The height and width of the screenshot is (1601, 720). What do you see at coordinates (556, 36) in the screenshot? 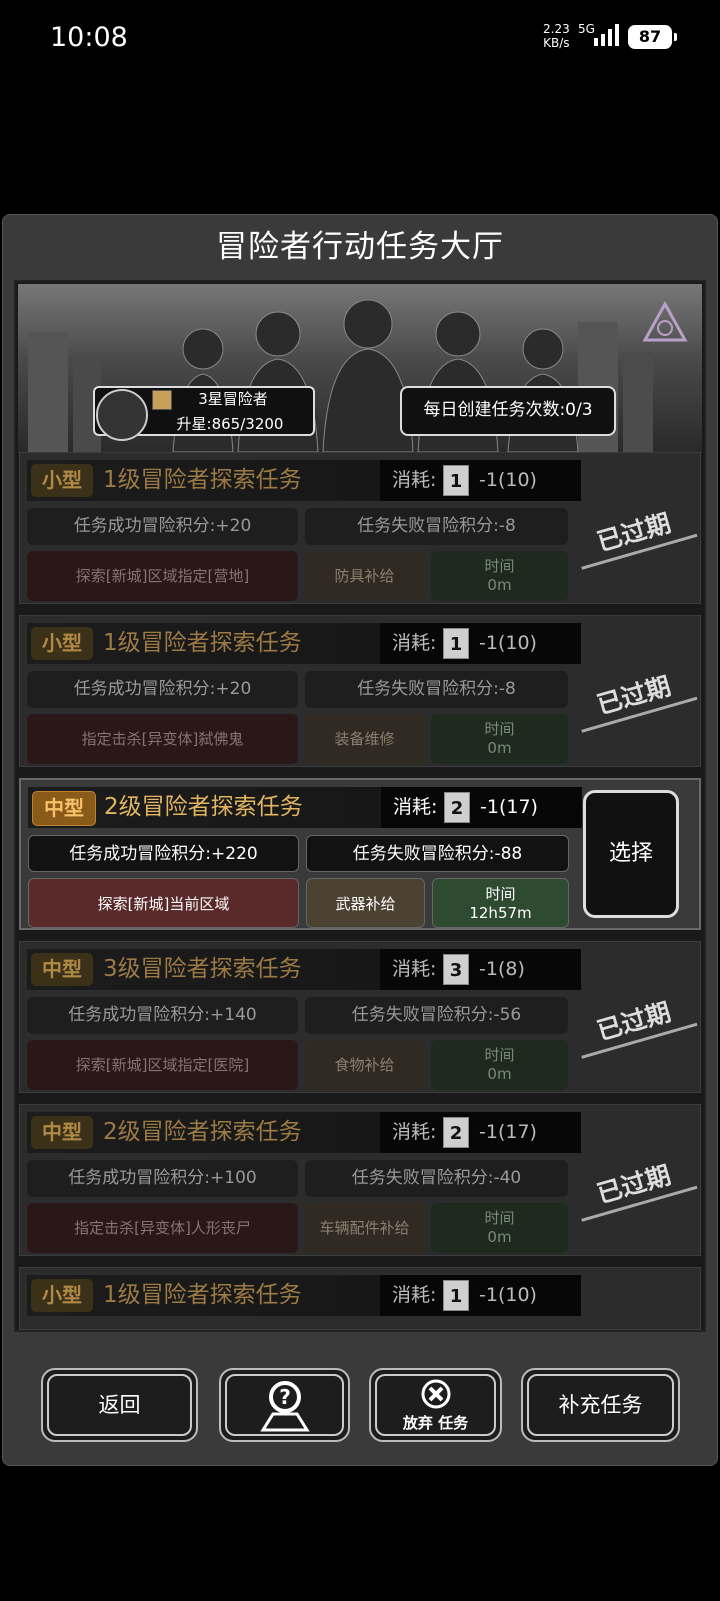
I see `network-speed: 2.23 KB/s` at bounding box center [556, 36].